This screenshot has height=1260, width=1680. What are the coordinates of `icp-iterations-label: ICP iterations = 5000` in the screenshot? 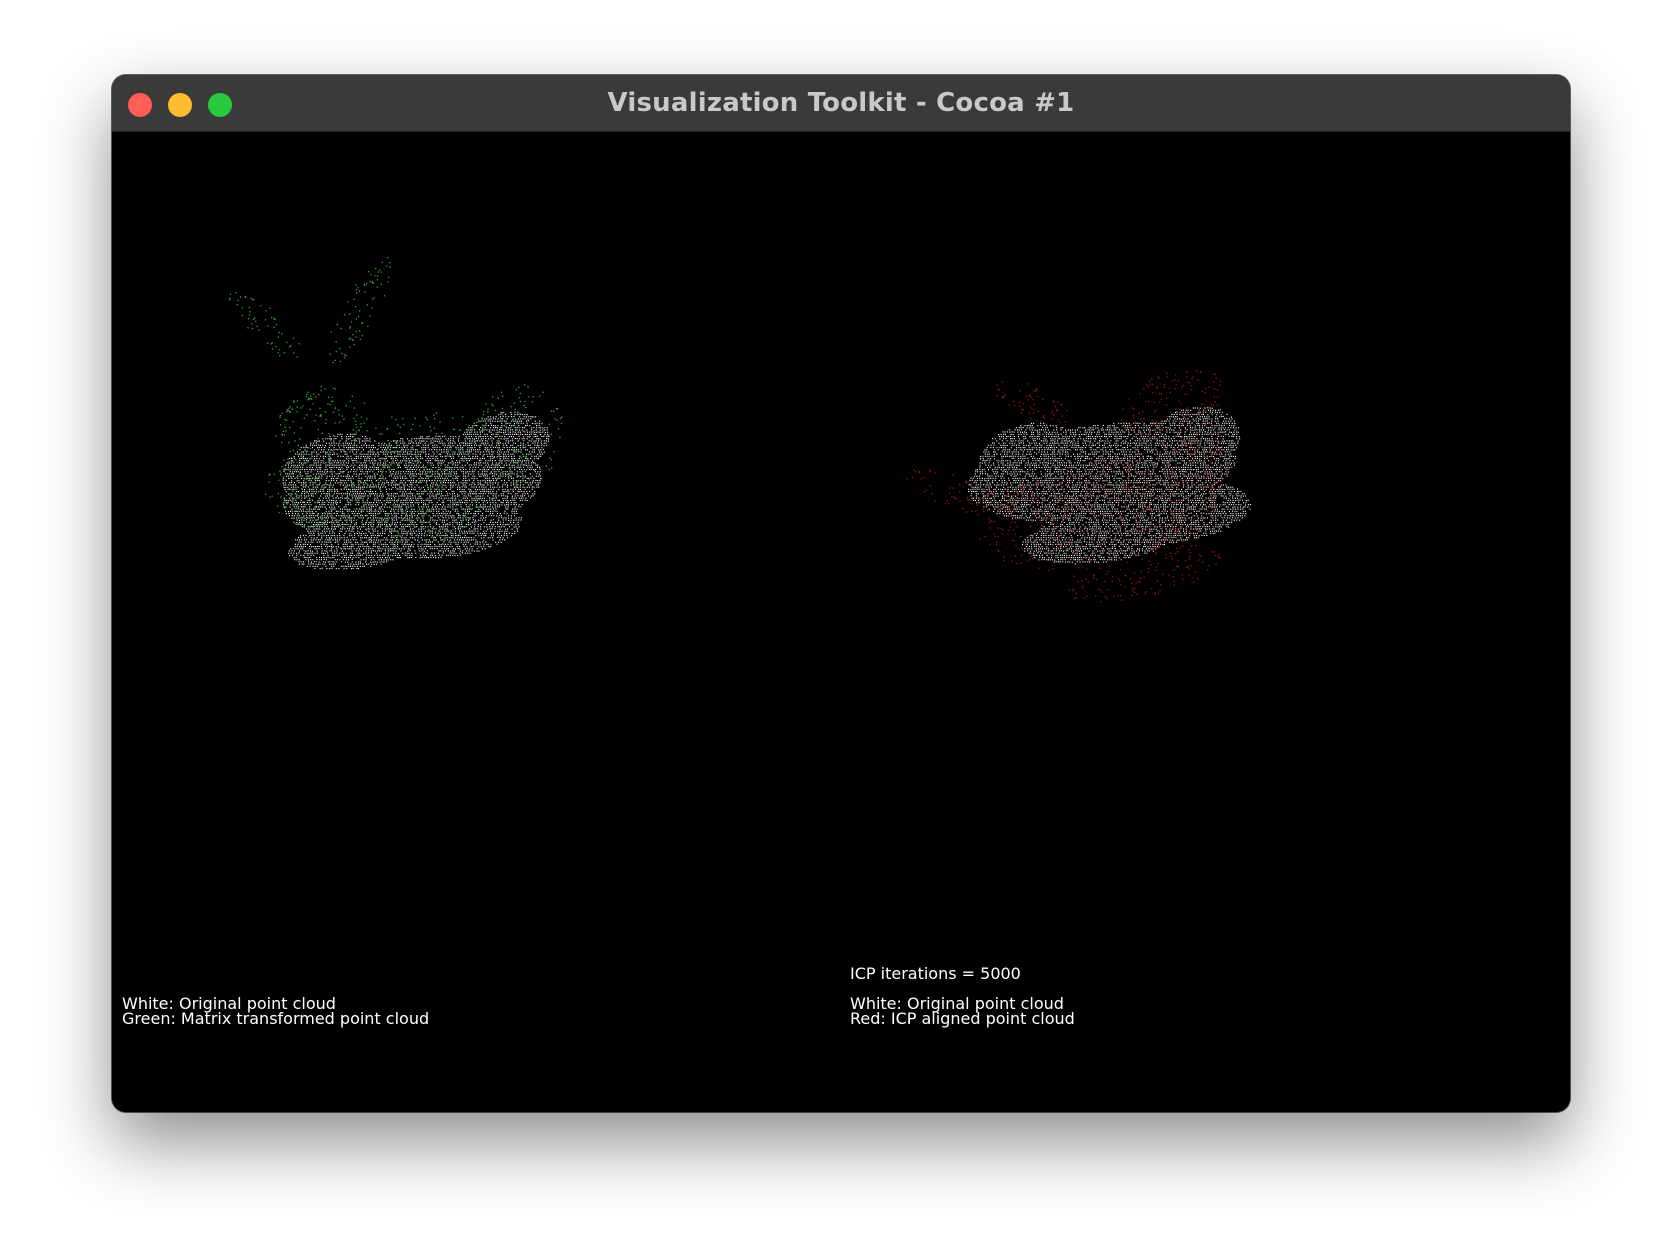 It's located at (935, 973).